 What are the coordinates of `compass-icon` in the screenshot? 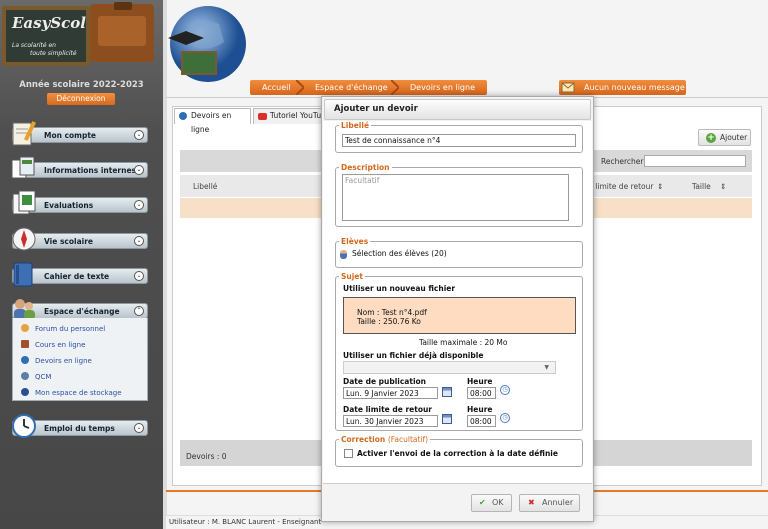 It's located at (24, 239).